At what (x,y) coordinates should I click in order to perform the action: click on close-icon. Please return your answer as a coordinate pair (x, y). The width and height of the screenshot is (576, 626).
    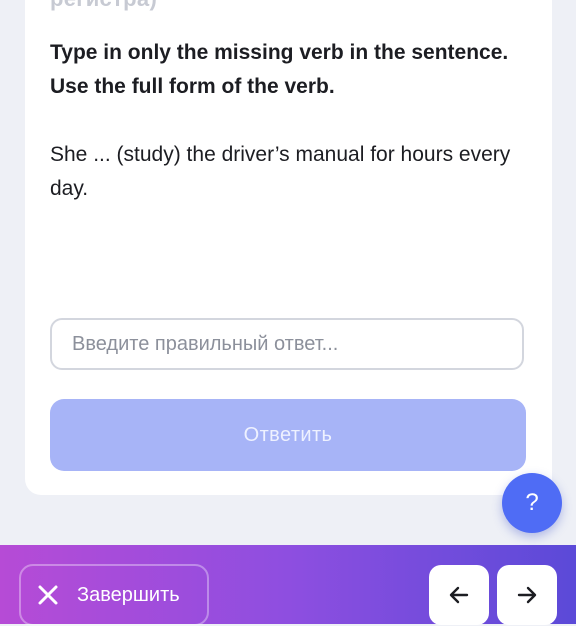
    Looking at the image, I should click on (48, 595).